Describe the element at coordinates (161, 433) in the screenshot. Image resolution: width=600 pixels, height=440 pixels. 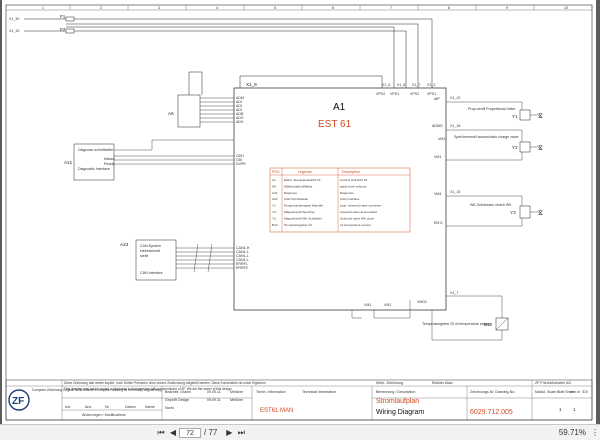
I see `first-page-icon: ⏮` at that location.